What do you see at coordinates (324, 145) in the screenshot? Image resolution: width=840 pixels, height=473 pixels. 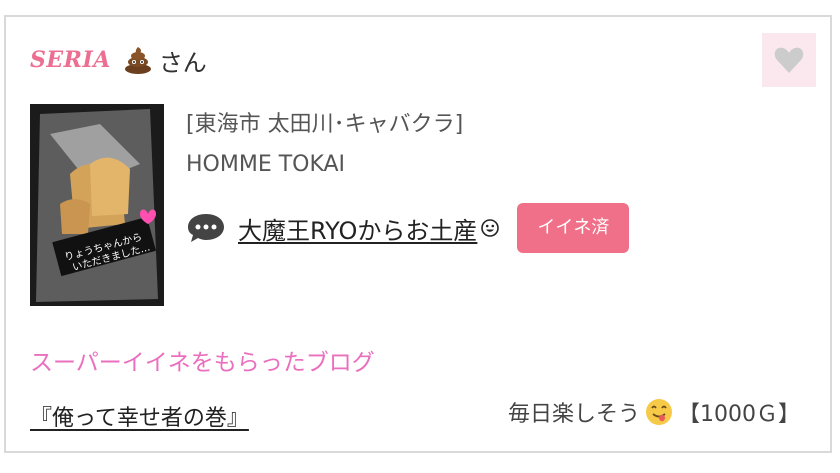 I see `shop-info: [東海市 太田川･キャバクラ] HOMME TOKAI` at bounding box center [324, 145].